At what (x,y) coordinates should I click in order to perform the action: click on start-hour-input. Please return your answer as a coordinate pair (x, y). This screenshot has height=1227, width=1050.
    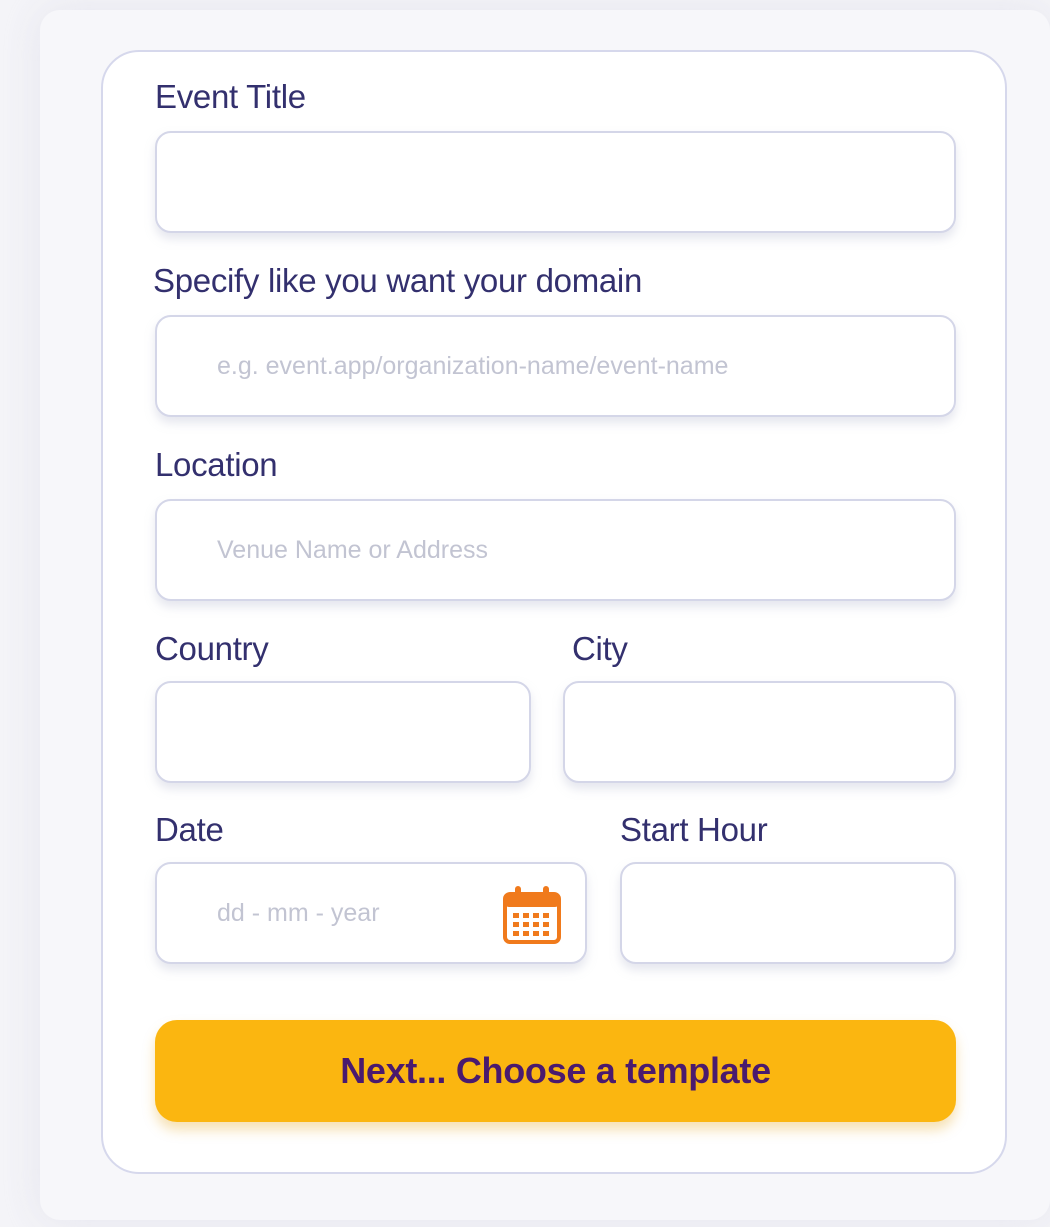
    Looking at the image, I should click on (788, 913).